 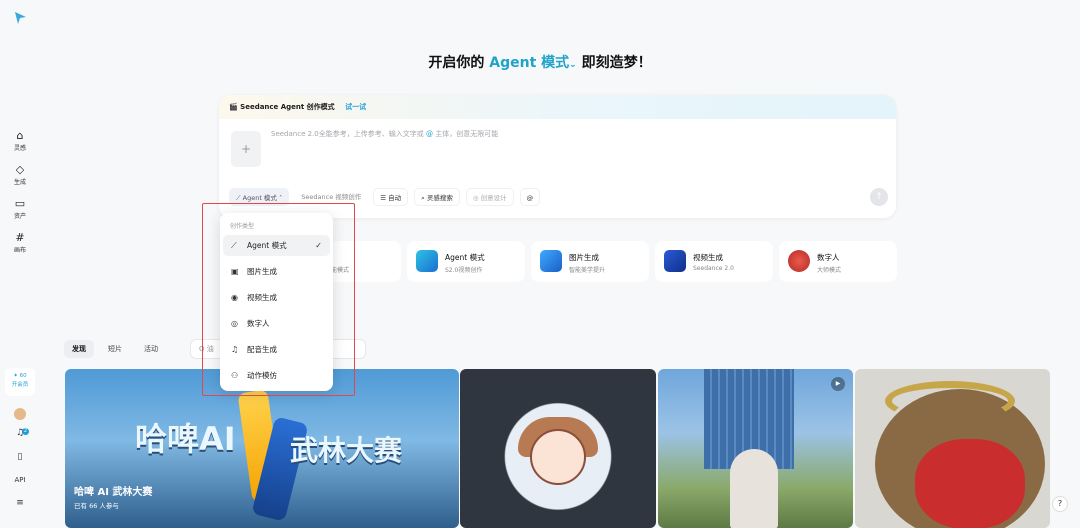 I want to click on logo-icon, so click(x=20, y=18).